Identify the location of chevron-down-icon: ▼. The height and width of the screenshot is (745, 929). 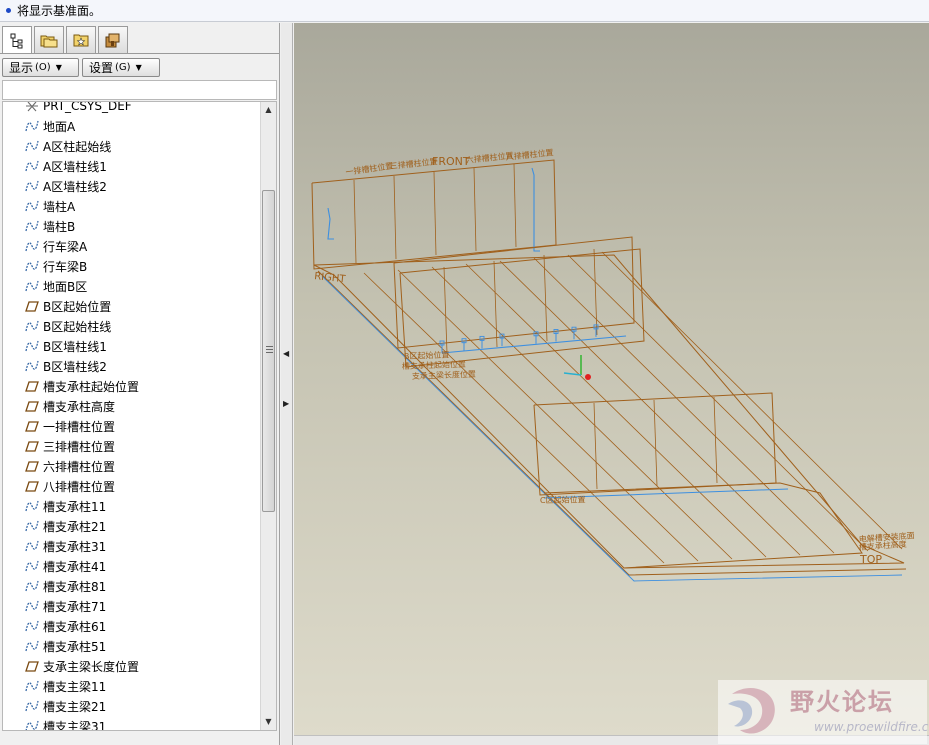
(58, 67).